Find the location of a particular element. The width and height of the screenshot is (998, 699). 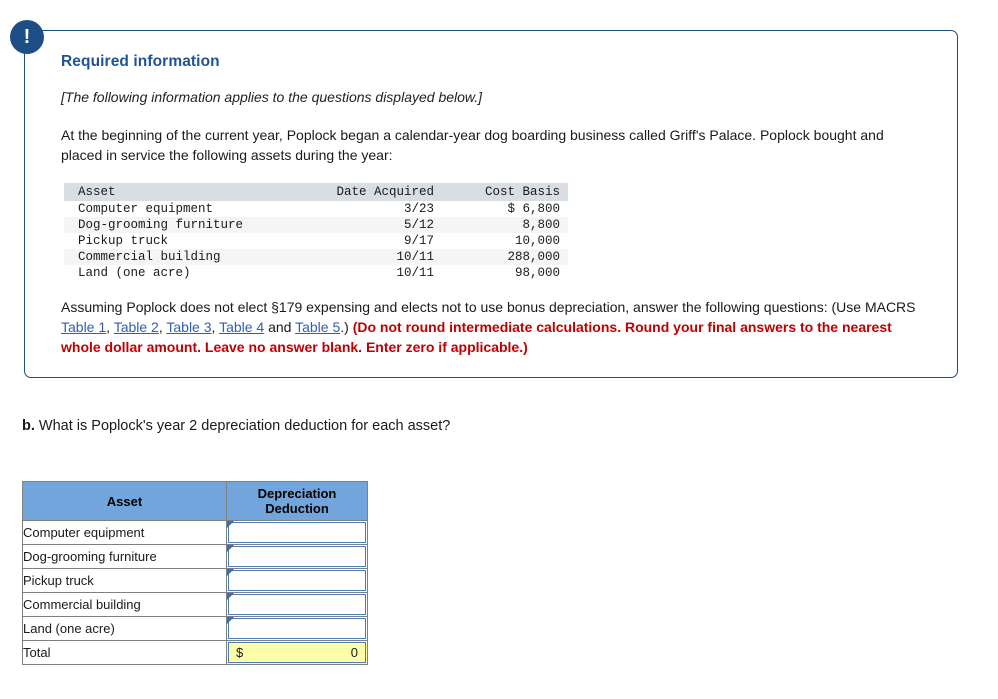

deduction-input-commercial-building is located at coordinates (297, 604).